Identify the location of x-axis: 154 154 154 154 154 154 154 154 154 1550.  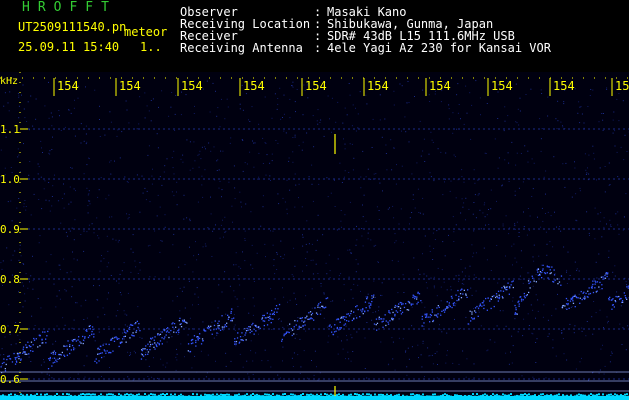
(314, 86).